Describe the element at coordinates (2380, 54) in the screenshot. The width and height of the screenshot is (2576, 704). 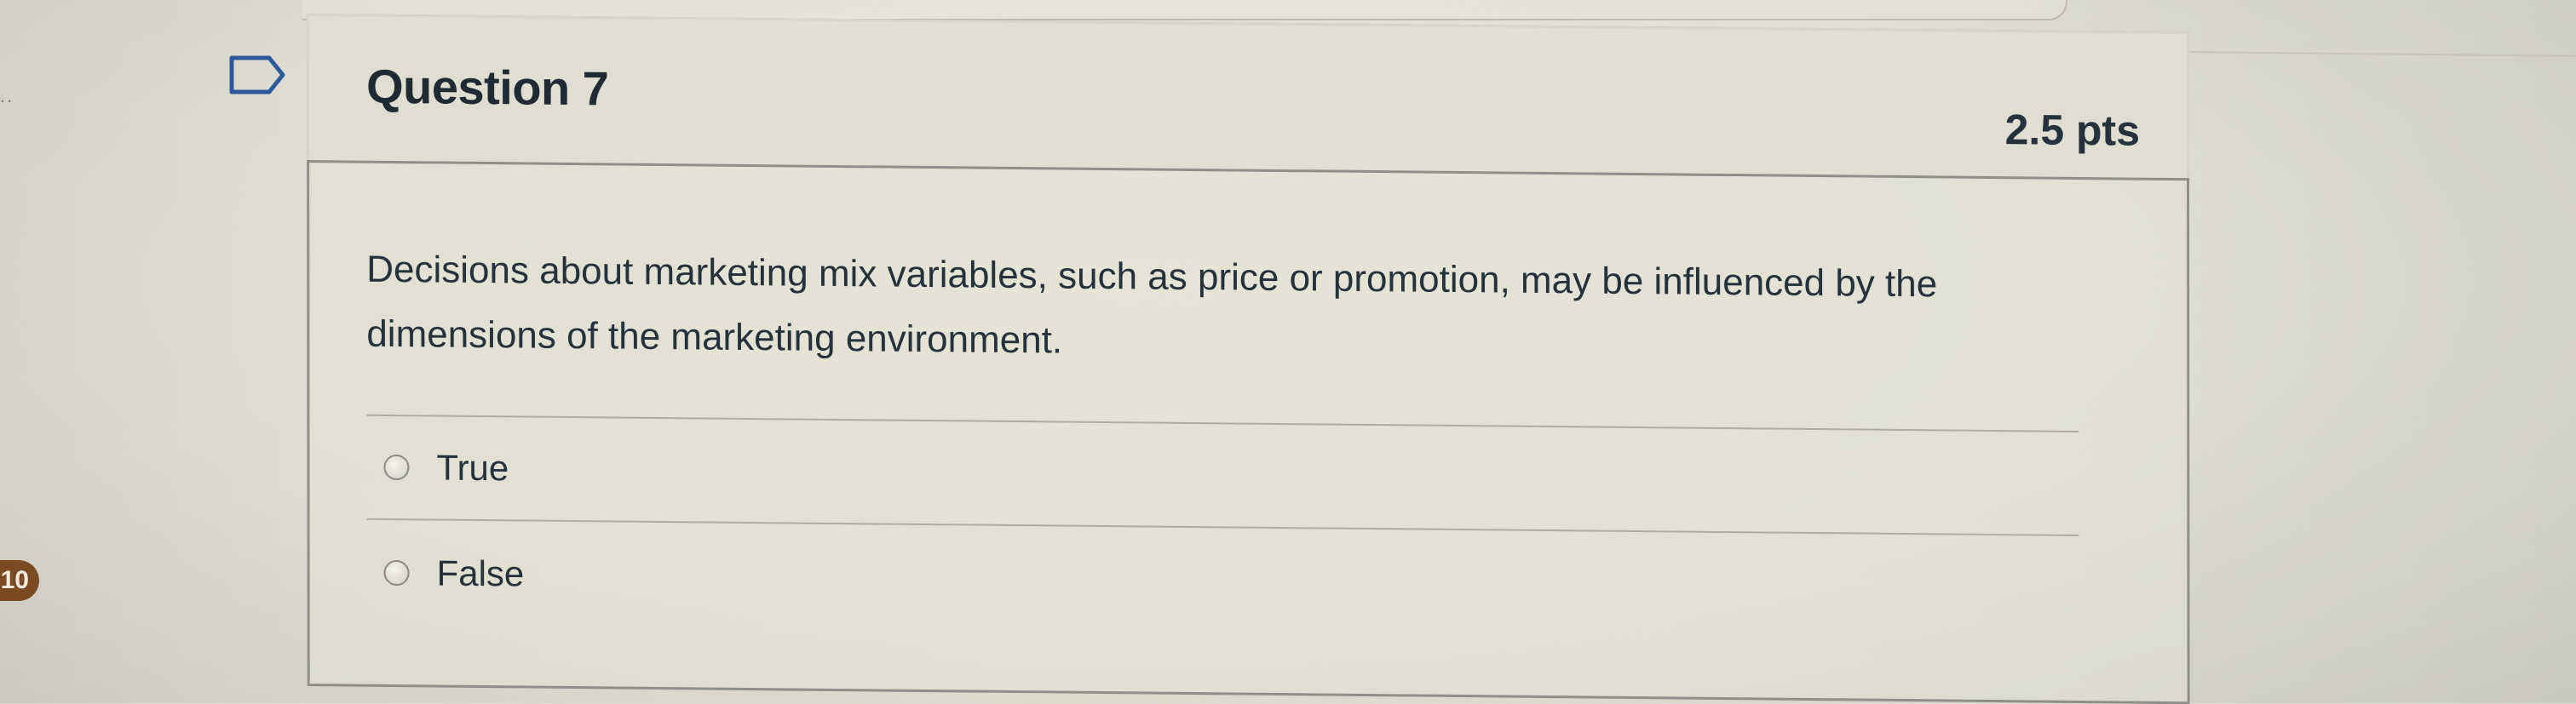
I see `divider` at that location.